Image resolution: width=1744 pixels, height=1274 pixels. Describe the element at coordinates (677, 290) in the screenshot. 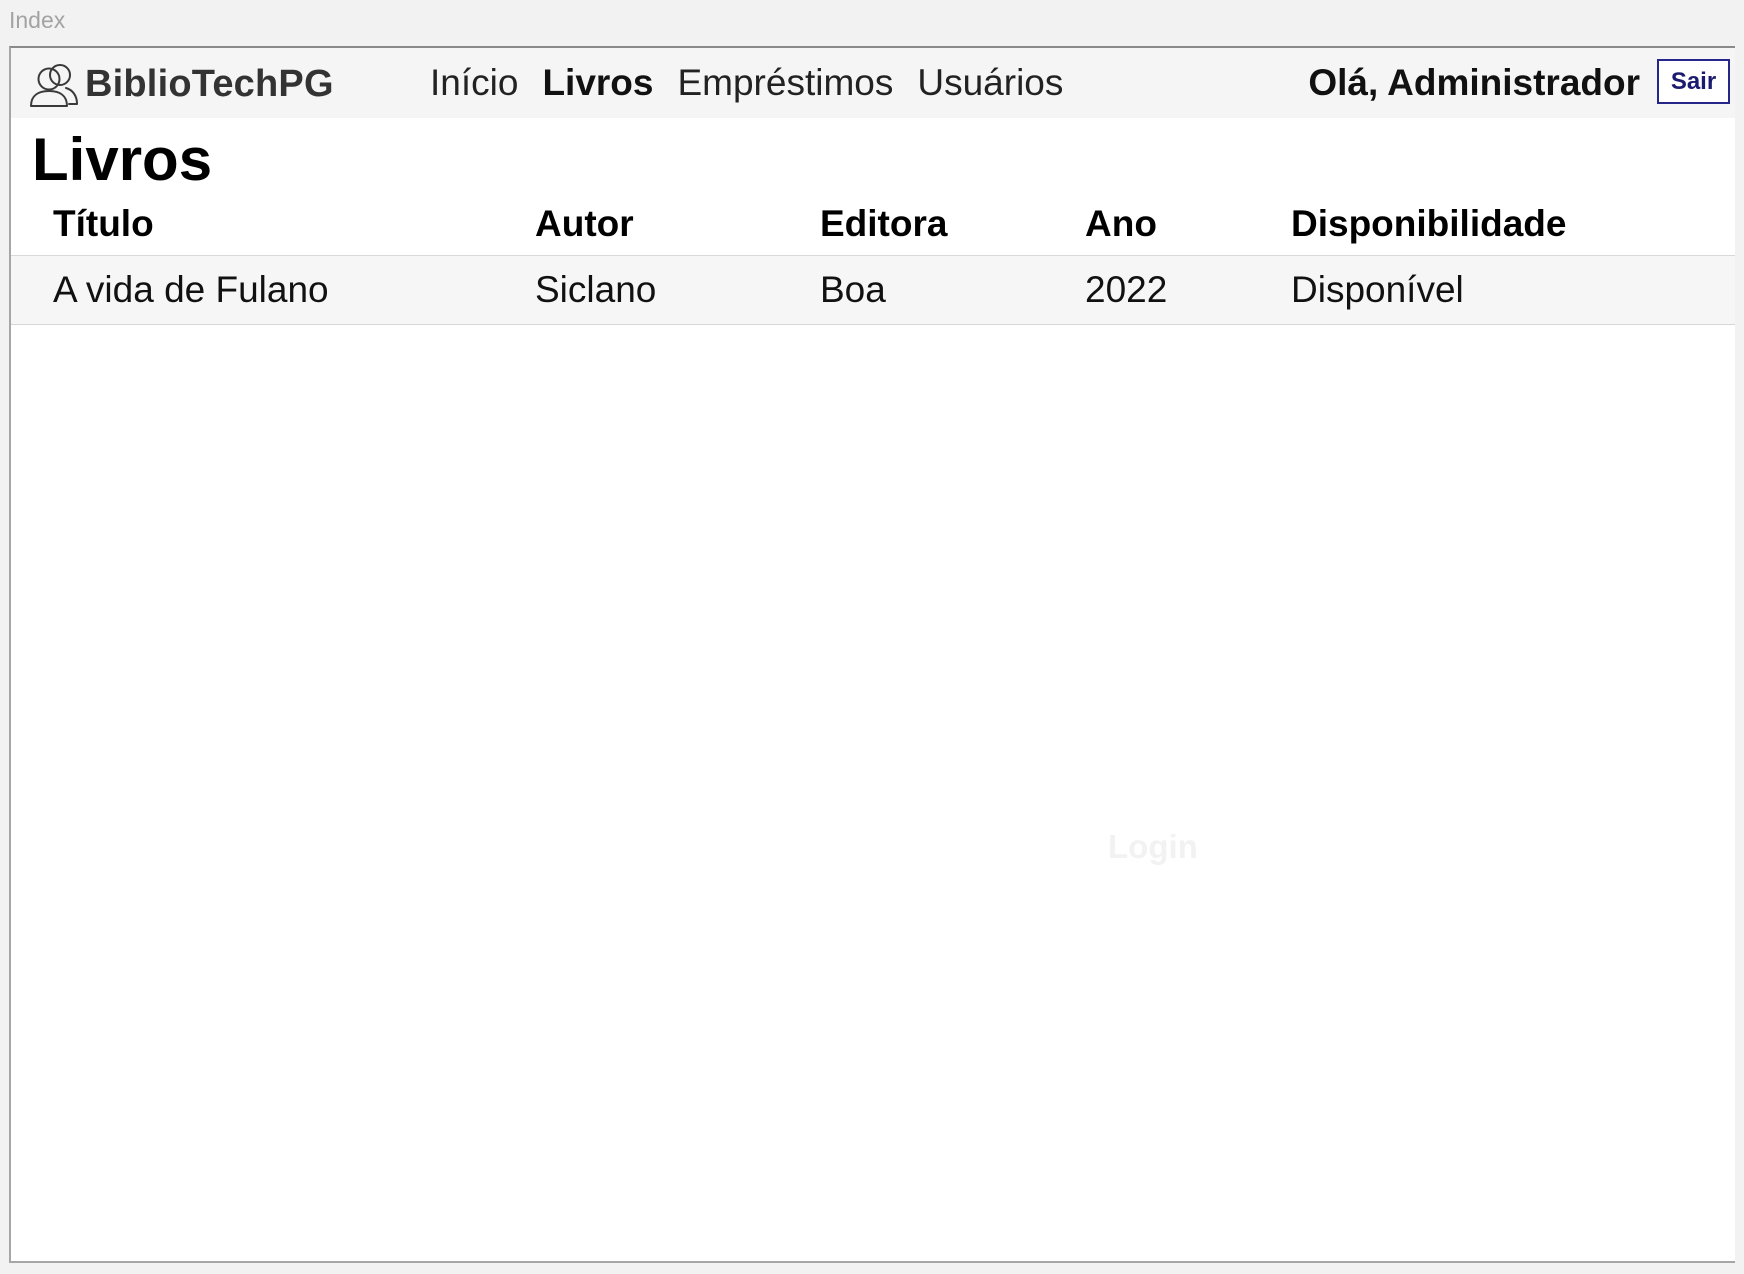

I see `cell-autor: Siclano` at that location.